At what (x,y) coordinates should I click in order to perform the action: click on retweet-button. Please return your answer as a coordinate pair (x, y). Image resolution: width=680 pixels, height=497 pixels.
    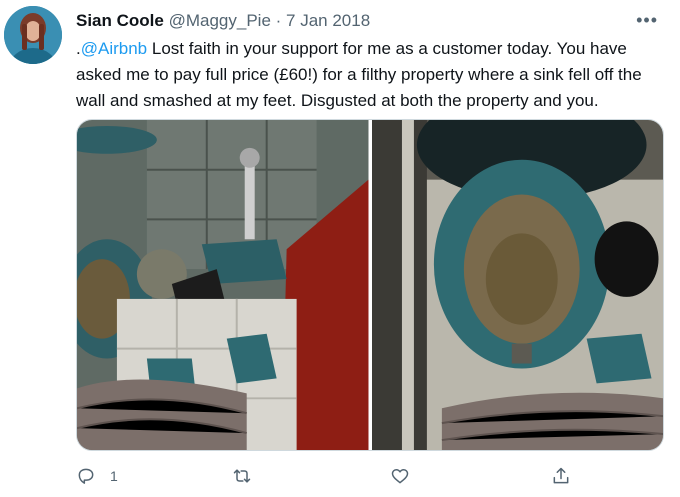
    Looking at the image, I should click on (249, 476).